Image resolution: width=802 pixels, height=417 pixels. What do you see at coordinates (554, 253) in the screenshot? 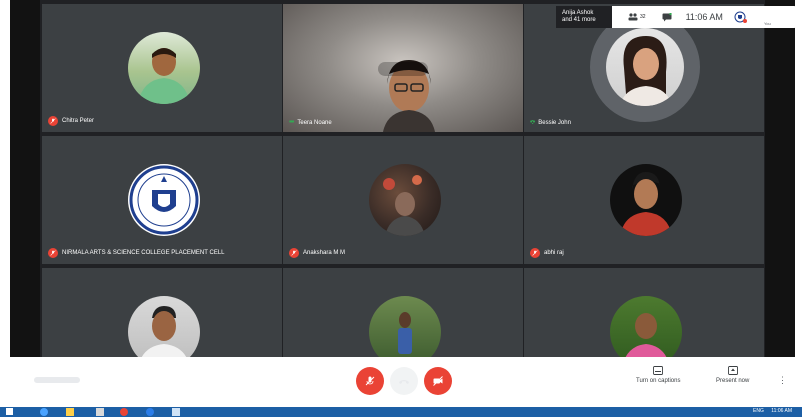
I see `participant-name: abhi raj` at bounding box center [554, 253].